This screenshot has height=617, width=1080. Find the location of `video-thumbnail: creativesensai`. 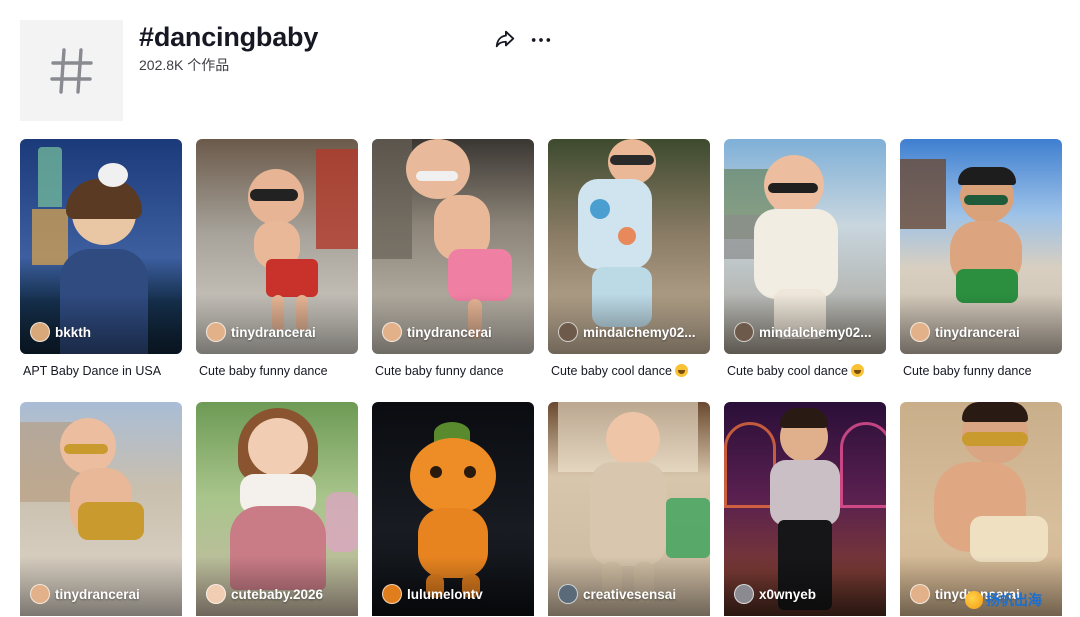

video-thumbnail: creativesensai is located at coordinates (629, 509).